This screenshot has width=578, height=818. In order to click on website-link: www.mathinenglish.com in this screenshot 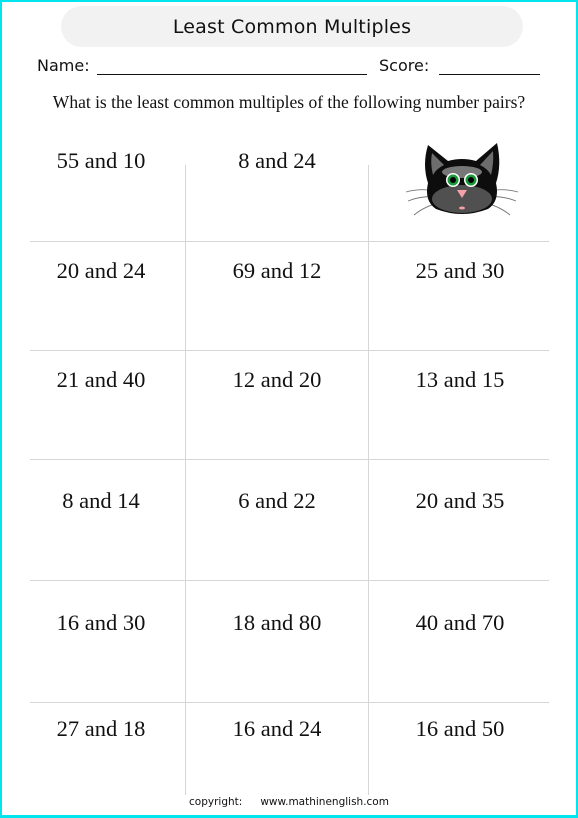, I will do `click(324, 802)`.